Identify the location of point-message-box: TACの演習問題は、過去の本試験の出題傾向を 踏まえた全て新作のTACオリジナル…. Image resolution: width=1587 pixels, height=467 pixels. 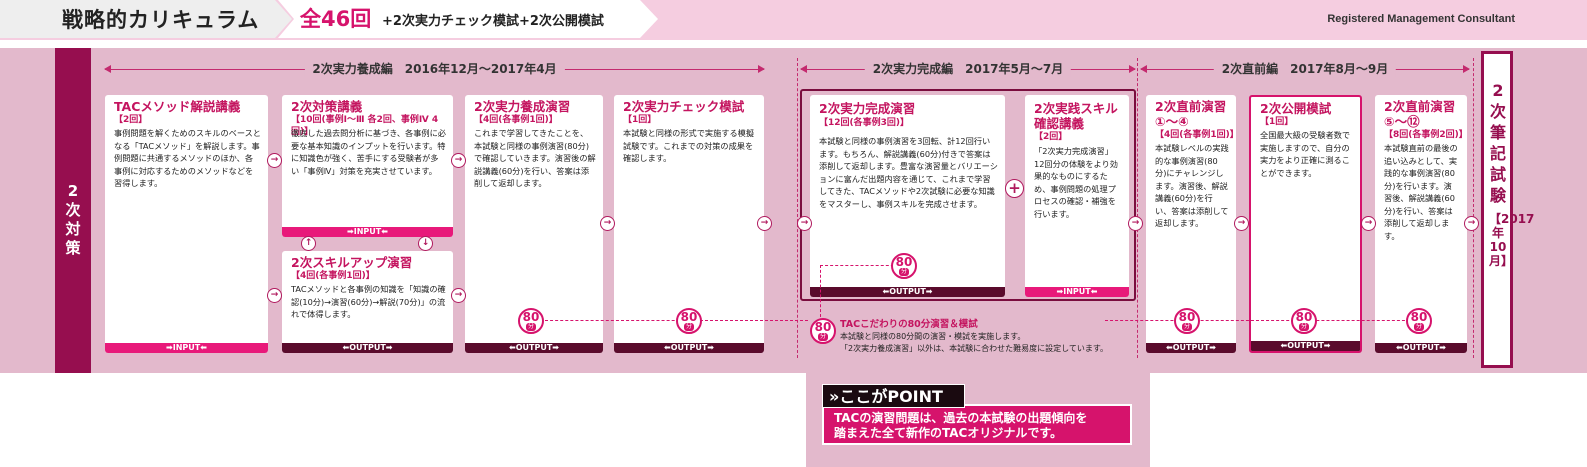
(977, 424).